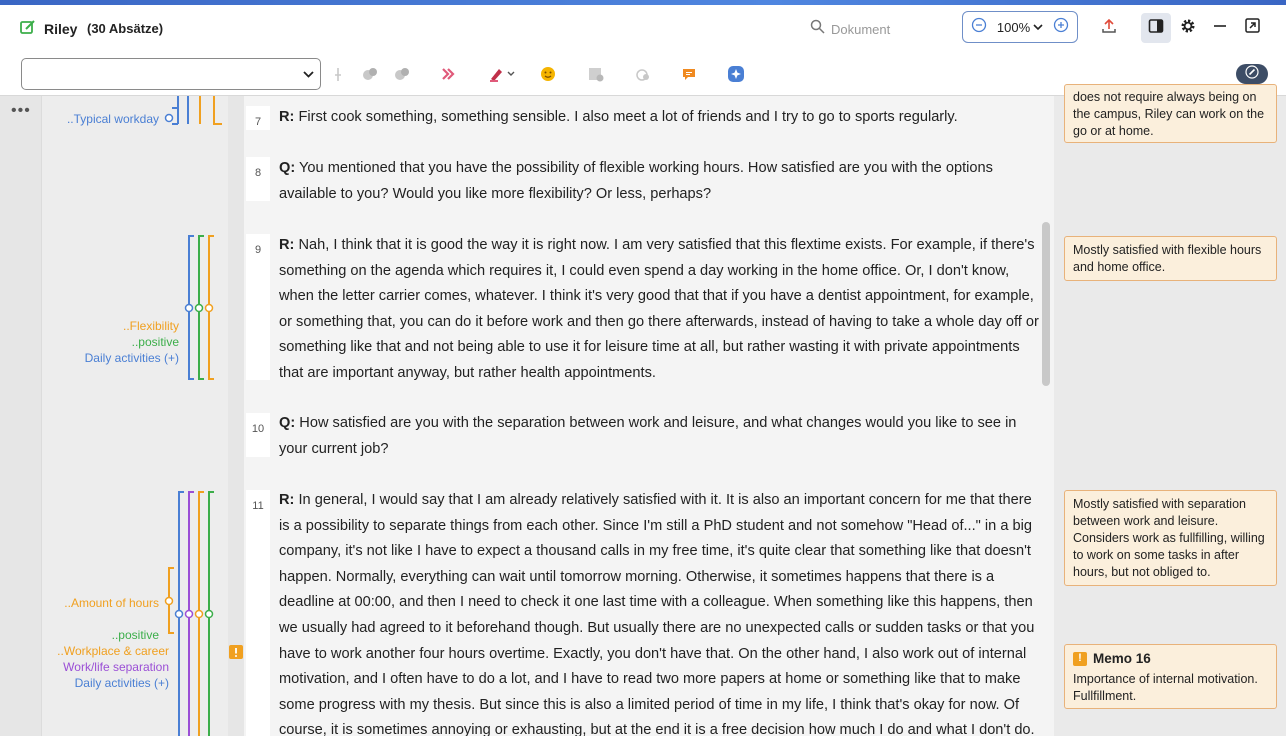 This screenshot has width=1286, height=736. Describe the element at coordinates (258, 307) in the screenshot. I see `paragraph-number: 9` at that location.